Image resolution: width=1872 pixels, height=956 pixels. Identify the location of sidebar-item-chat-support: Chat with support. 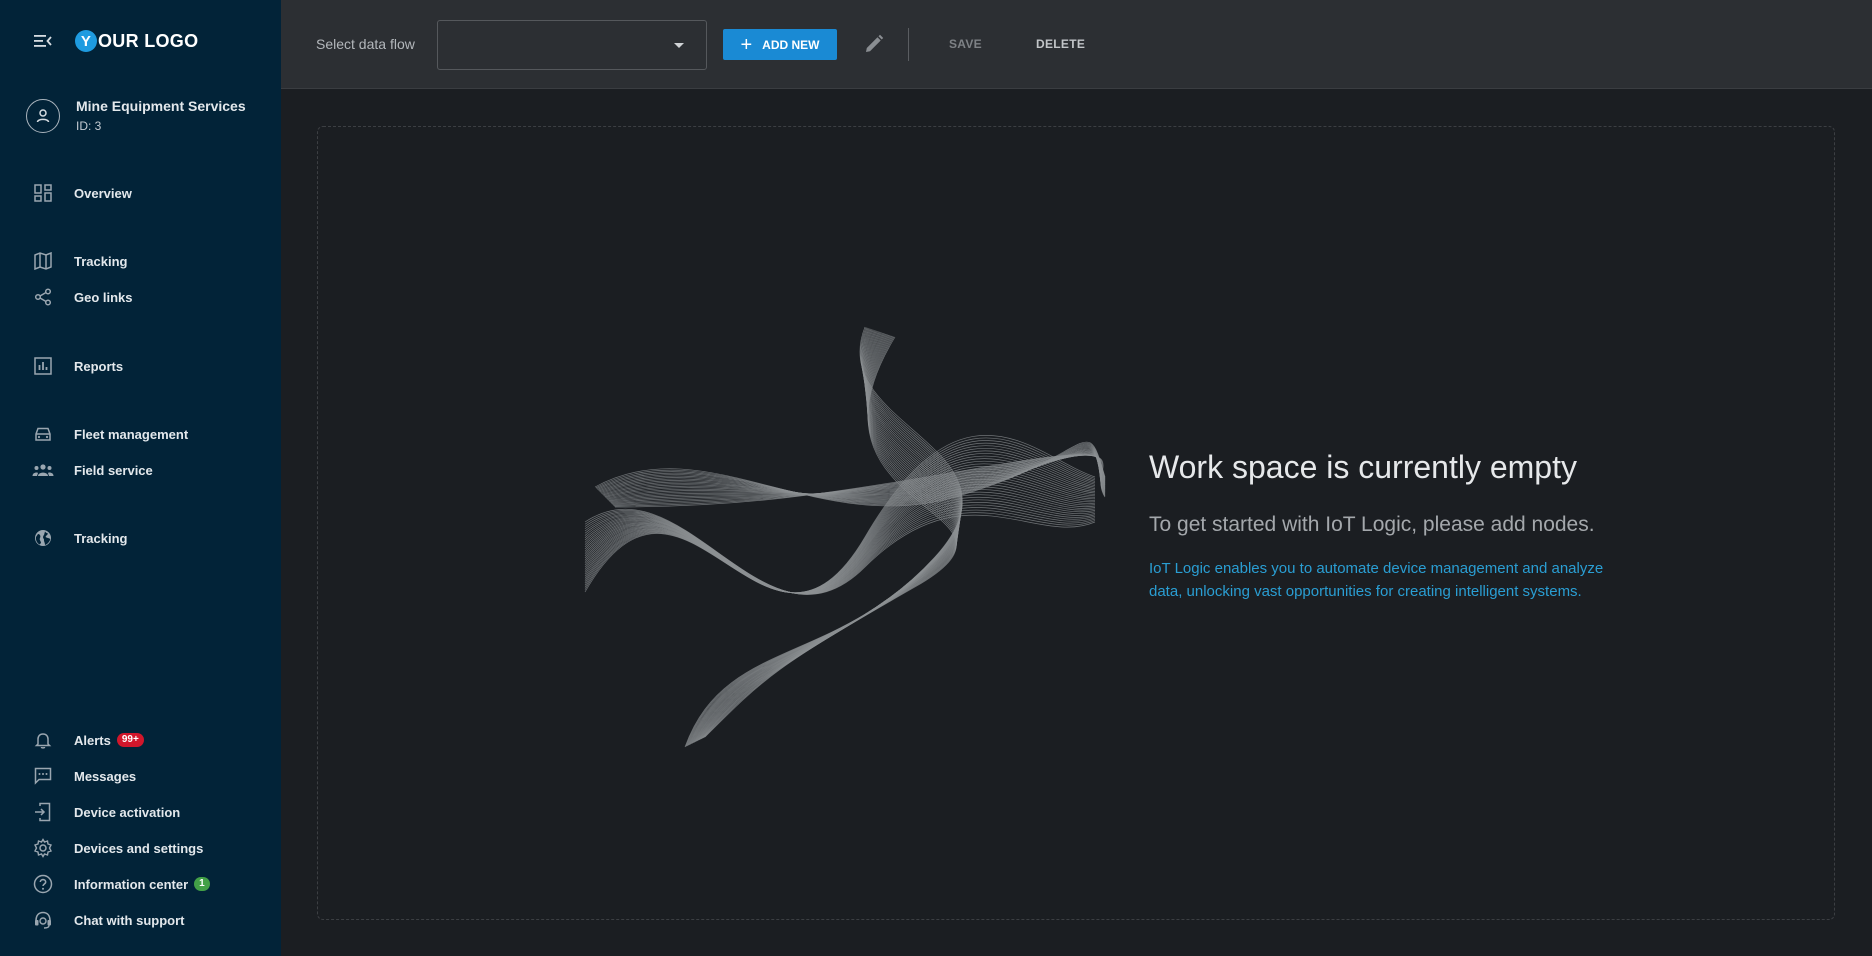
(108, 920).